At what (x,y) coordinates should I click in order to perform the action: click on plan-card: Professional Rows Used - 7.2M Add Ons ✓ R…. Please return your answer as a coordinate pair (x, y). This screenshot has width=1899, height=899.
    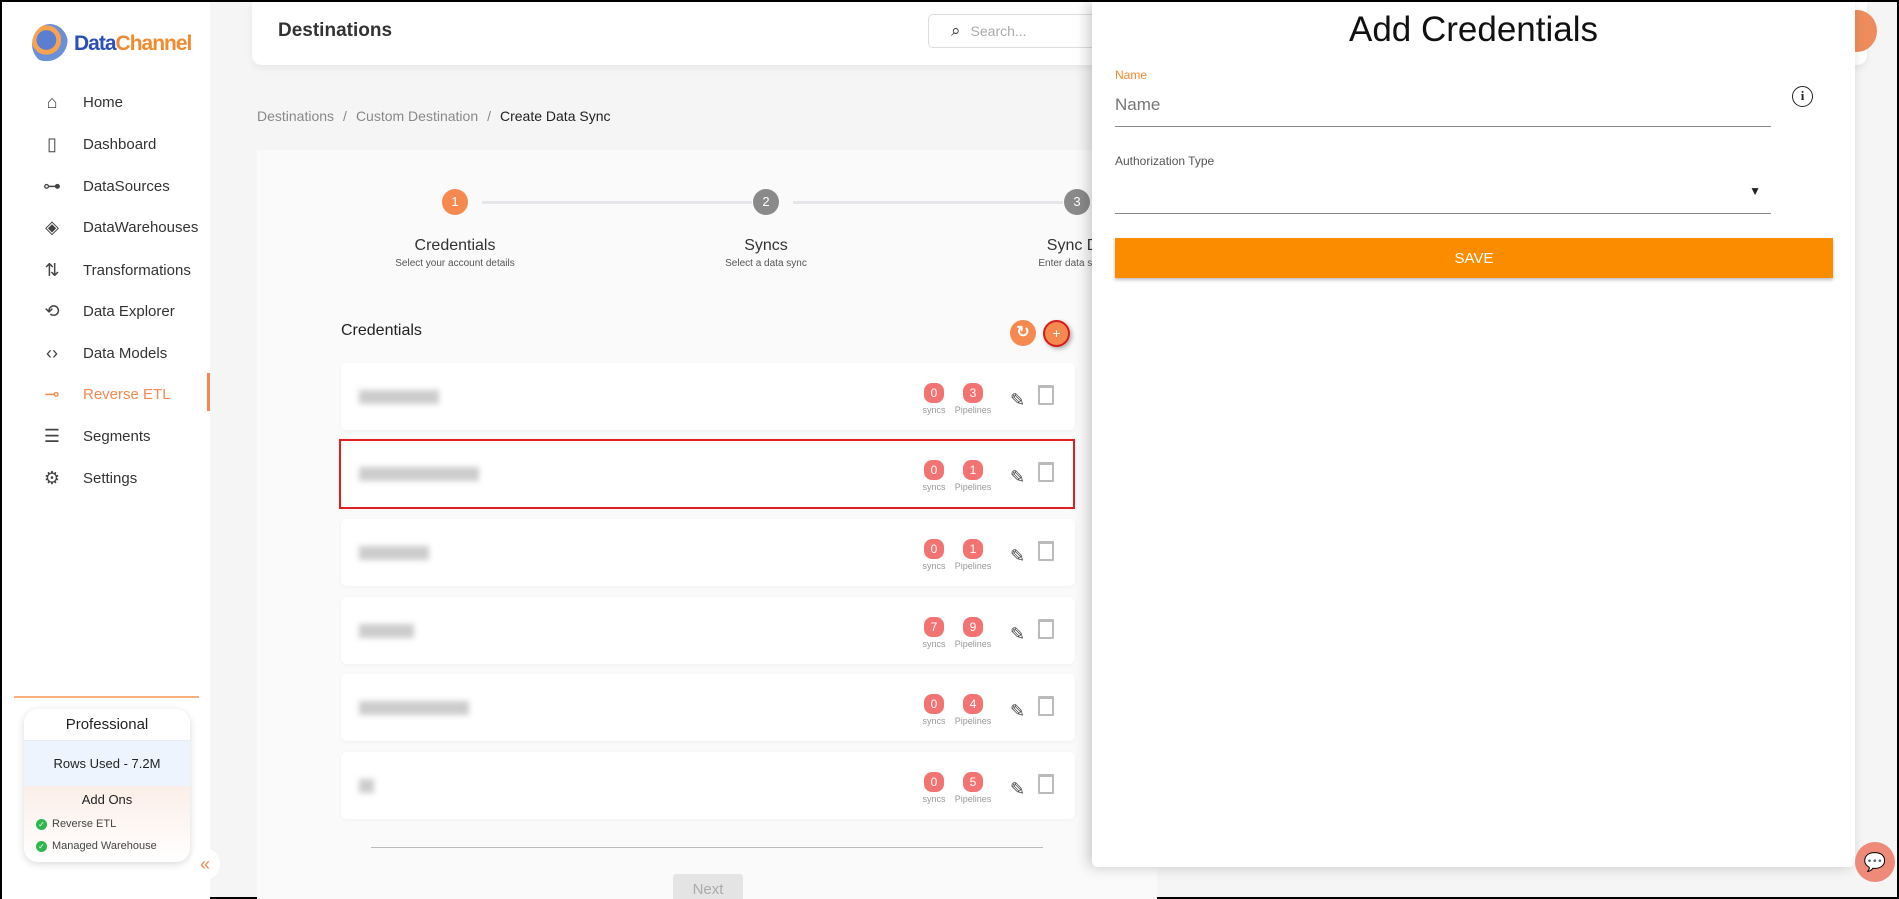
    Looking at the image, I should click on (107, 785).